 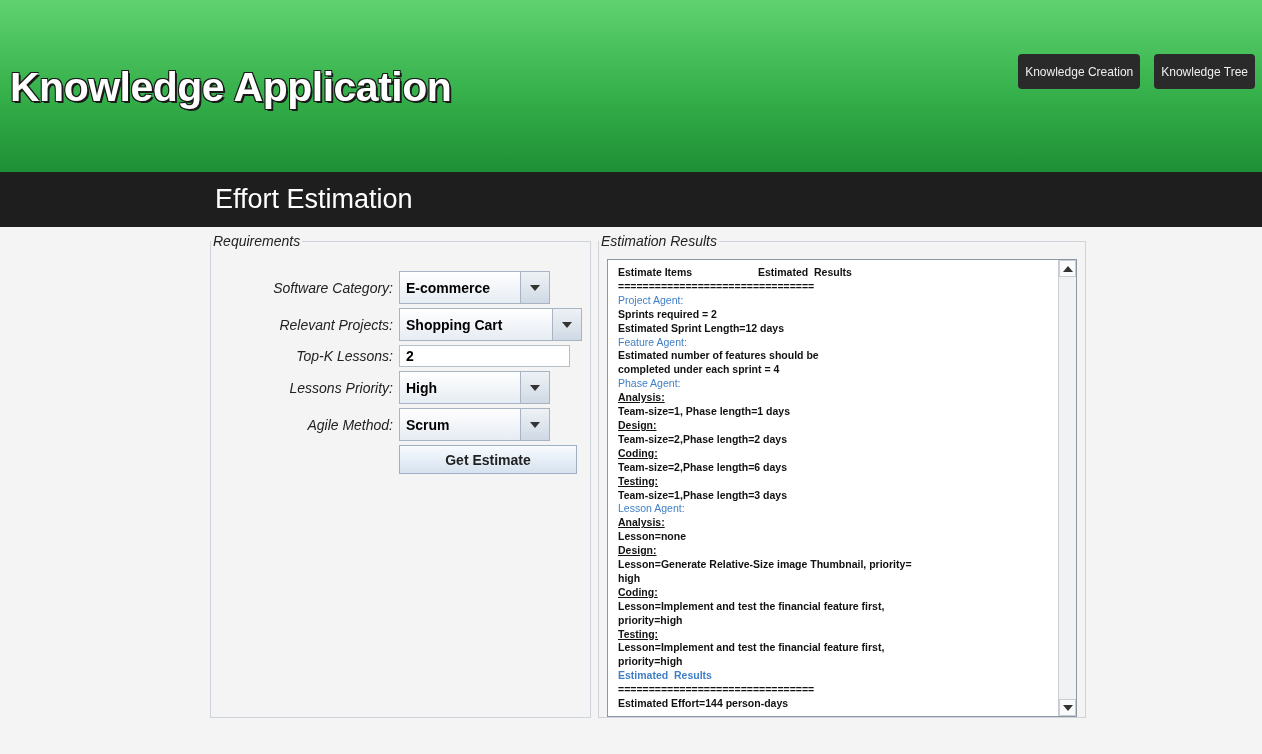 What do you see at coordinates (699, 370) in the screenshot?
I see `result-line: completed under each sprint = 4` at bounding box center [699, 370].